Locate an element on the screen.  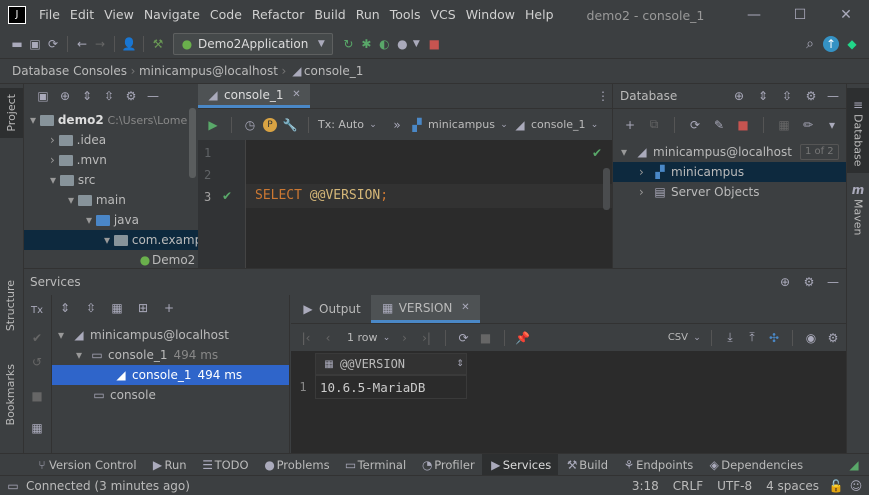
minimize-icon: — is located at coordinates (754, 15).